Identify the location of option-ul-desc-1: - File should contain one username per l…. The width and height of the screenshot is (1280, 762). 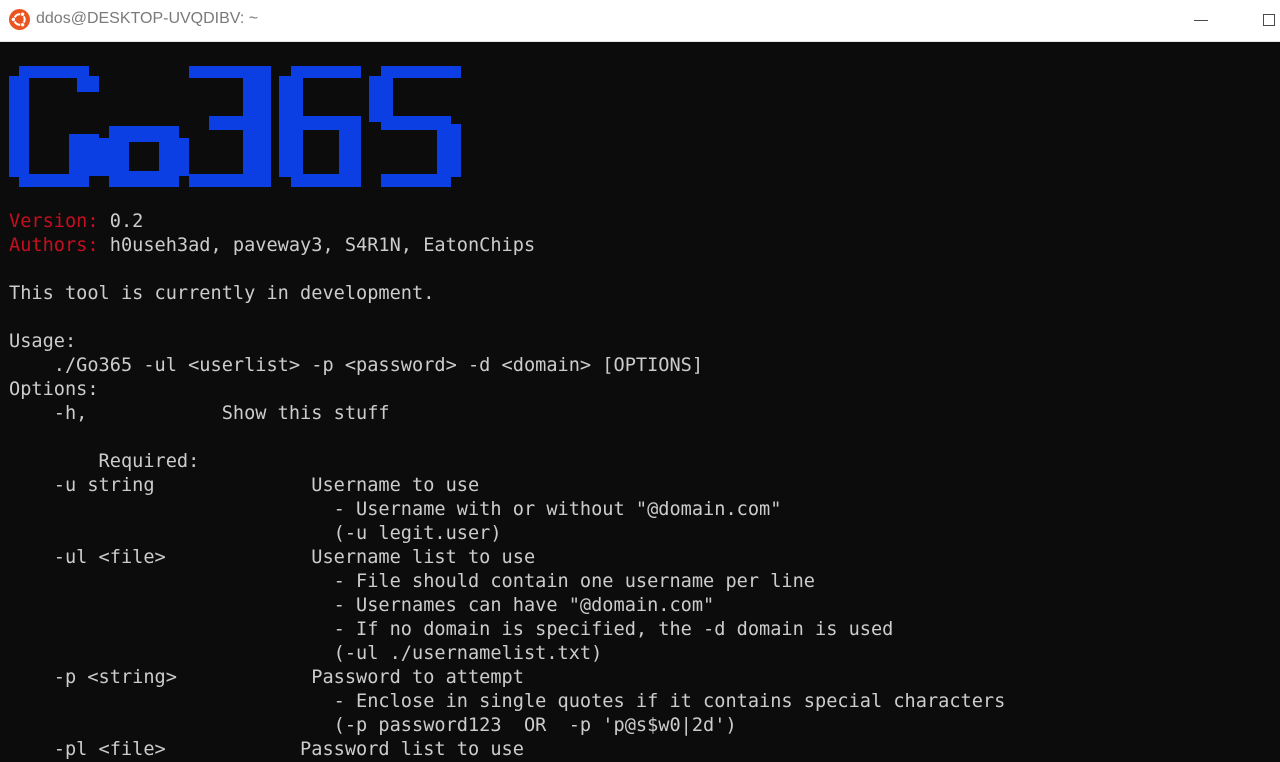
(412, 581).